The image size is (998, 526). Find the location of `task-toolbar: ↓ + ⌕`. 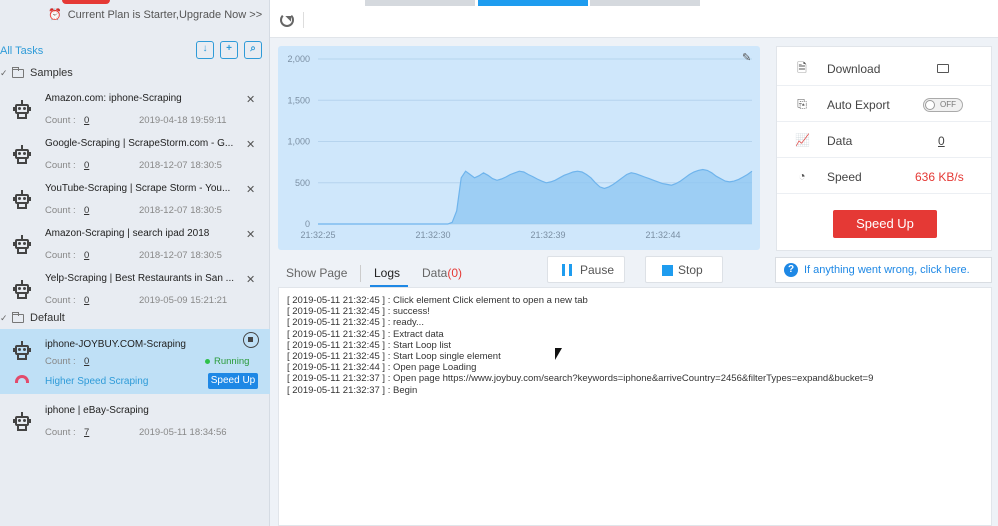

task-toolbar: ↓ + ⌕ is located at coordinates (229, 50).